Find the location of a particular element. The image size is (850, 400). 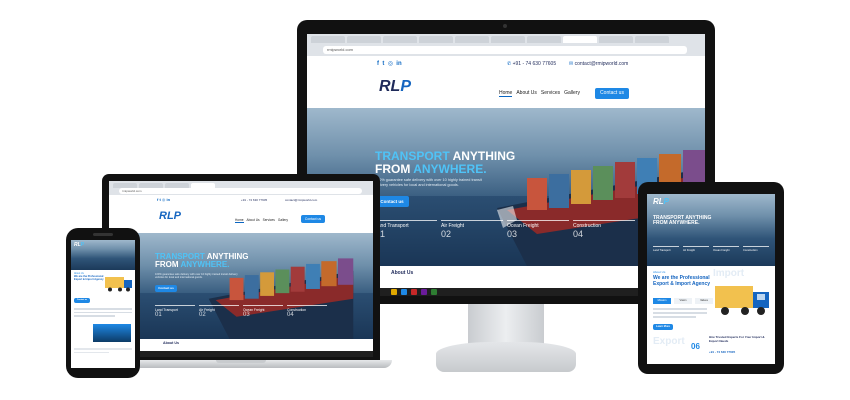

phone-speaker is located at coordinates (103, 234).